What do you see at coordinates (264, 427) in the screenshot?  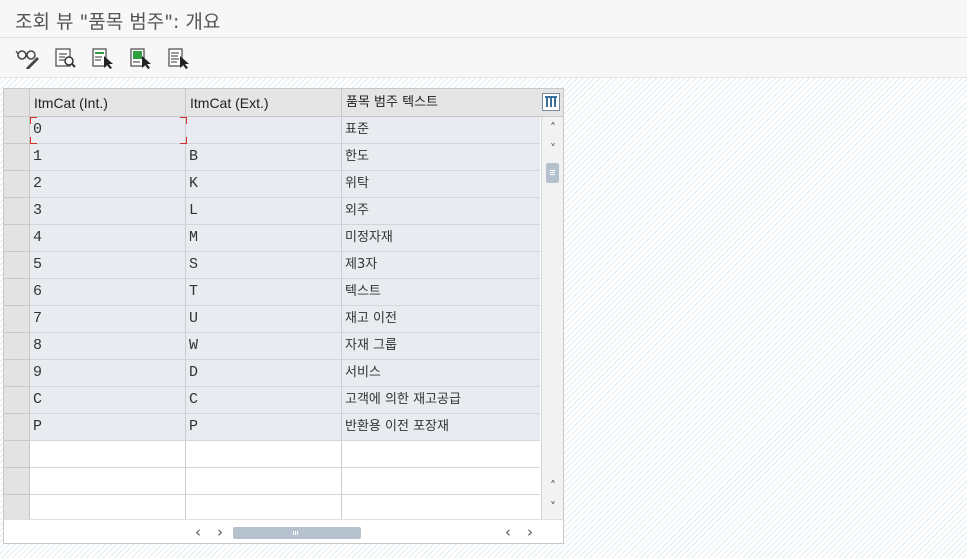 I see `cell-ext: P` at bounding box center [264, 427].